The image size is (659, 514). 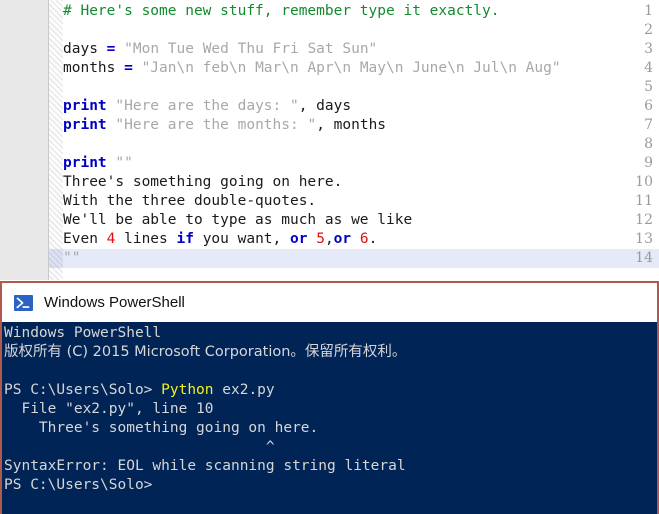 I want to click on powershell-prompt-icon, so click(x=23, y=302).